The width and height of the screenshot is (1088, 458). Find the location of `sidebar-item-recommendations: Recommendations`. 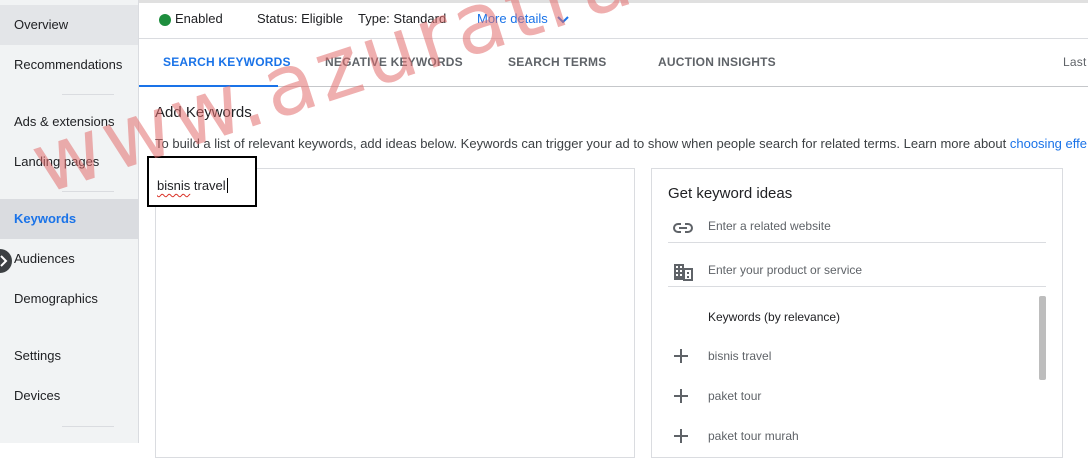

sidebar-item-recommendations: Recommendations is located at coordinates (69, 65).